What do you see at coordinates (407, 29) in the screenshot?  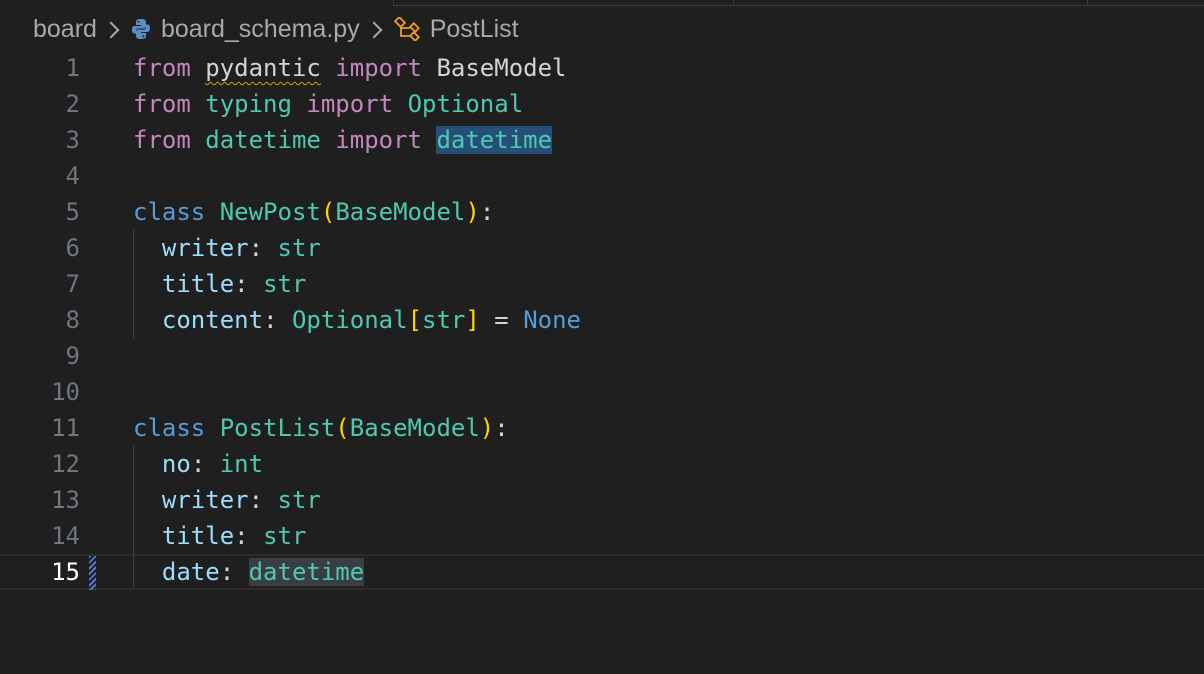 I see `class-symbol-icon` at bounding box center [407, 29].